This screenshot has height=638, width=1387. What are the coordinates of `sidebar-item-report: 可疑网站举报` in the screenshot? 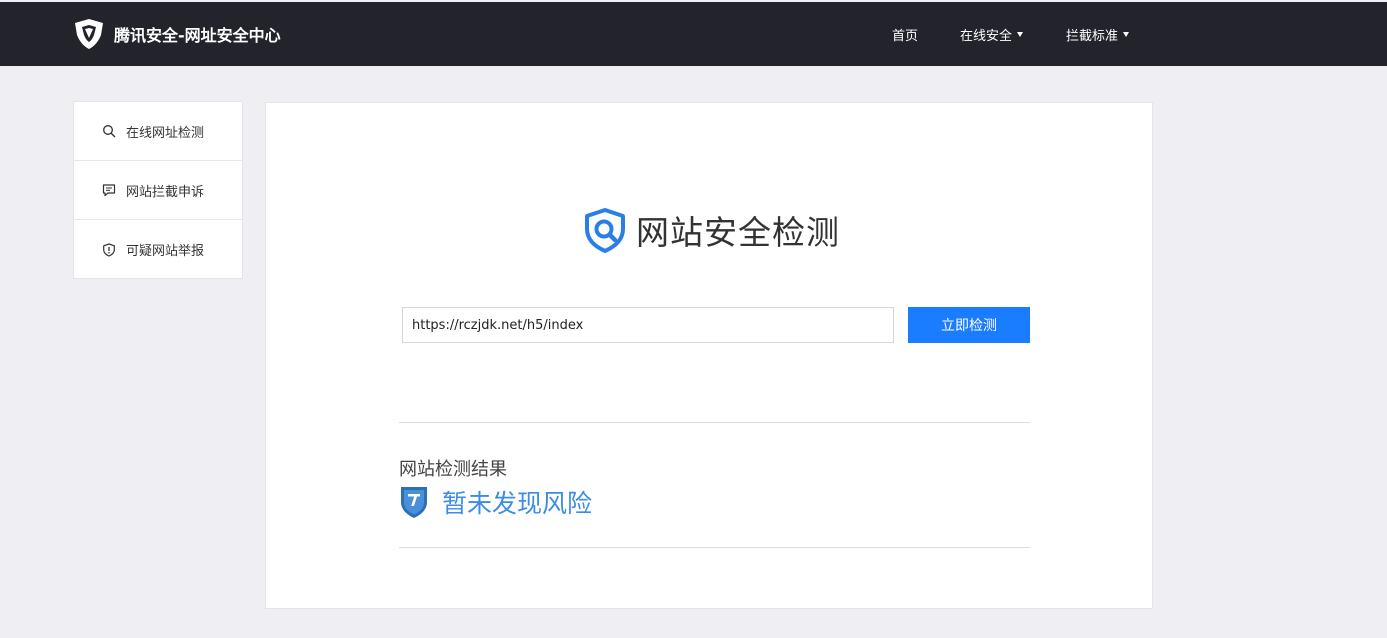 It's located at (158, 249).